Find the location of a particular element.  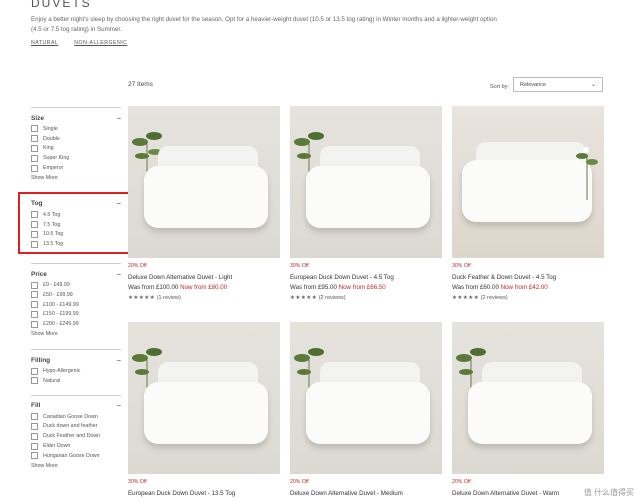

page-title: DUVETS is located at coordinates (61, 5).